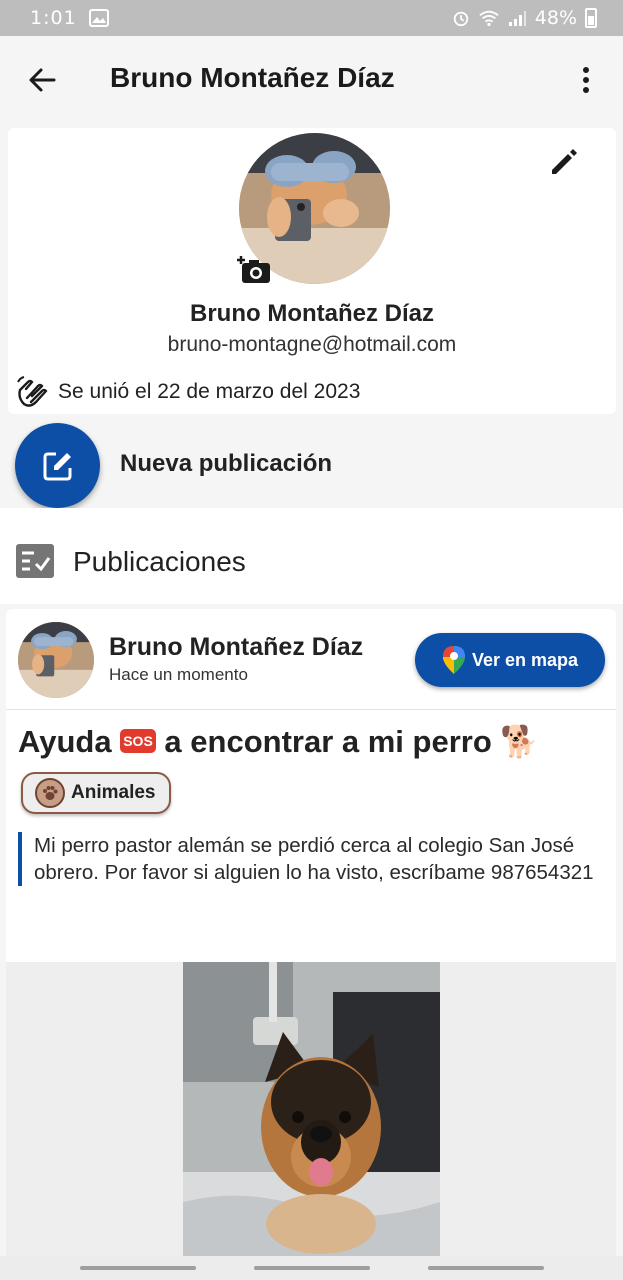 This screenshot has height=1280, width=623. What do you see at coordinates (50, 793) in the screenshot?
I see `paw-icon` at bounding box center [50, 793].